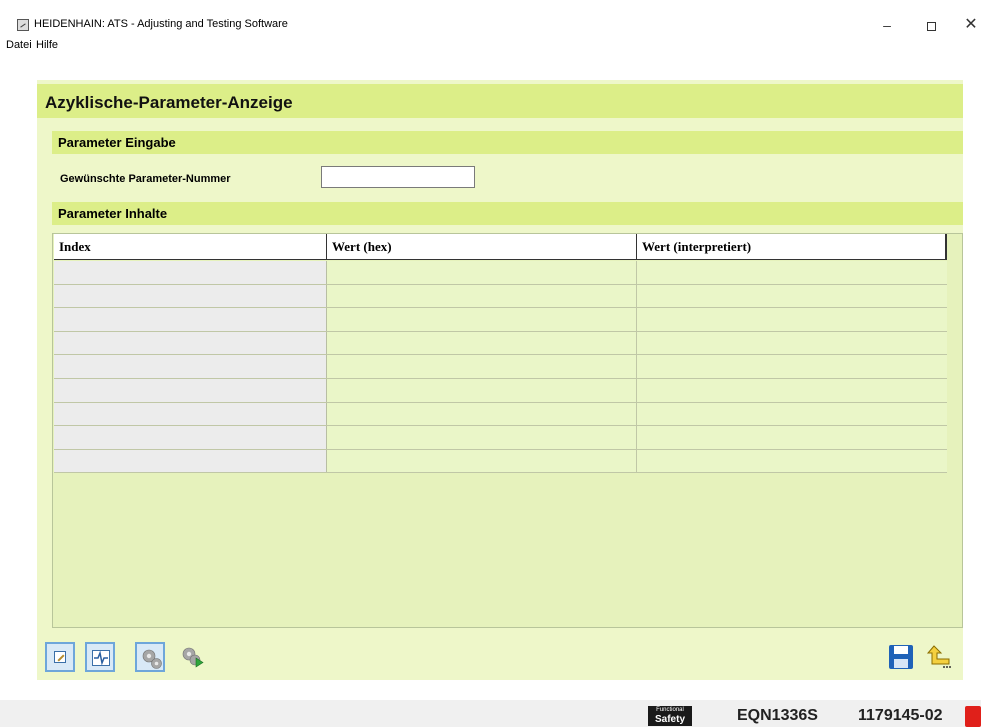 The width and height of the screenshot is (981, 727). I want to click on signal-icon, so click(101, 658).